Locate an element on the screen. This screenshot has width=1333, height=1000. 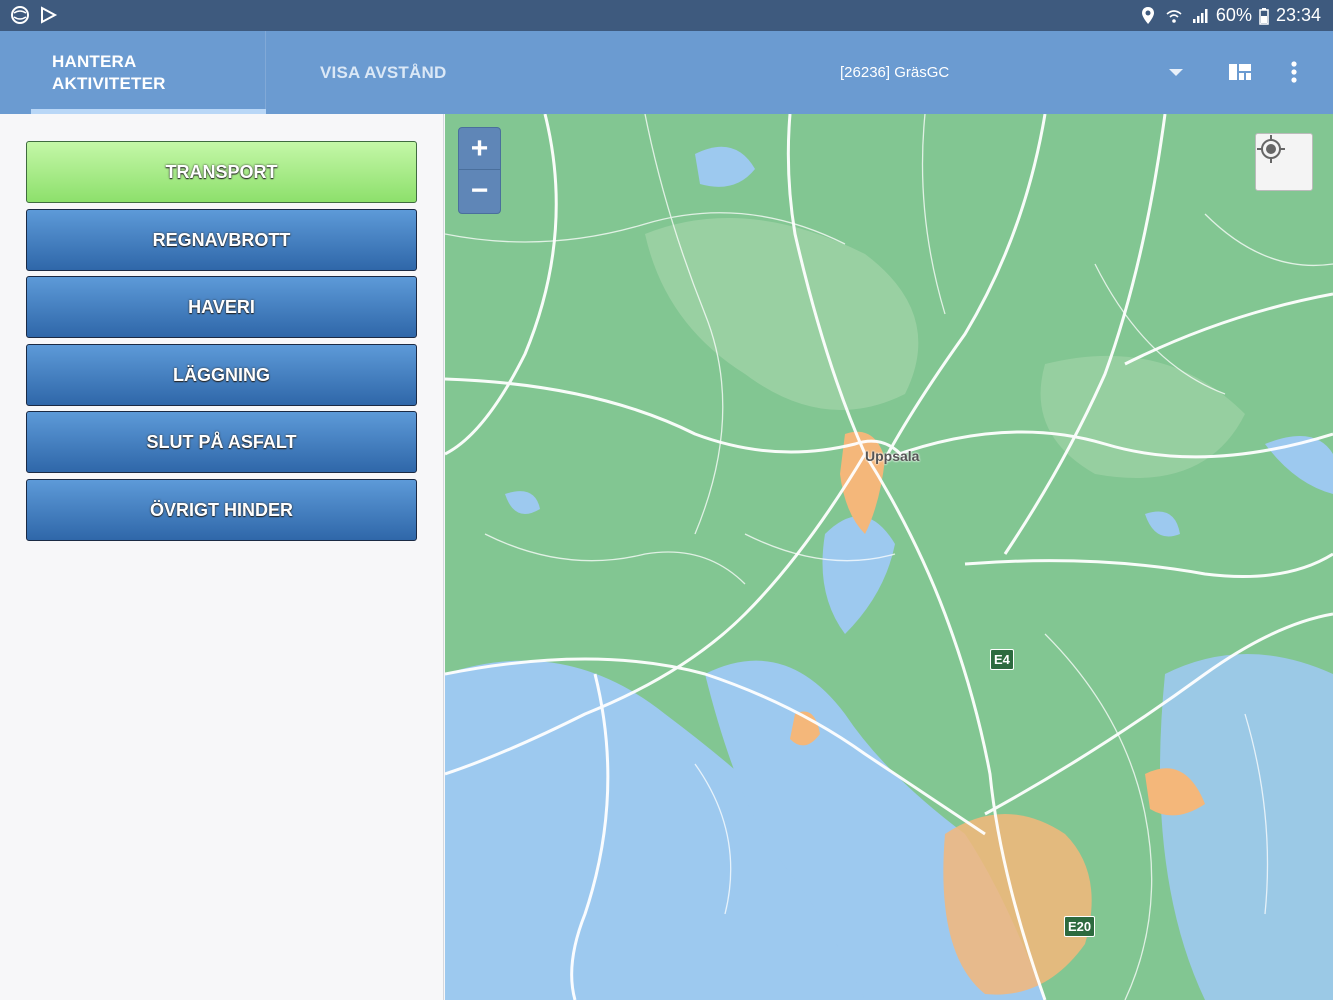
activity-button-transport: TRANSPORT is located at coordinates (221, 172).